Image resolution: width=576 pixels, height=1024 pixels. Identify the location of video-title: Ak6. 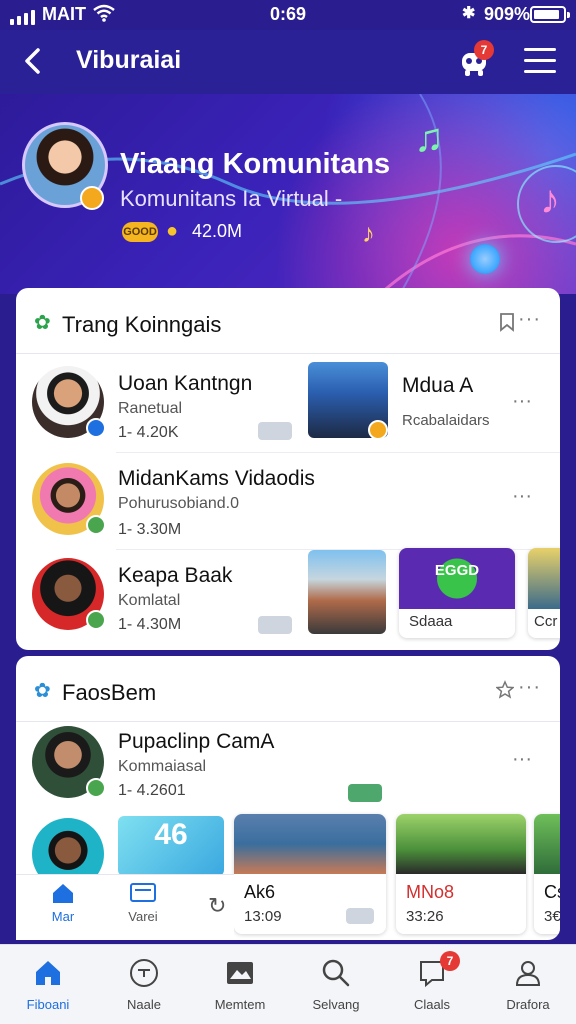
(260, 892).